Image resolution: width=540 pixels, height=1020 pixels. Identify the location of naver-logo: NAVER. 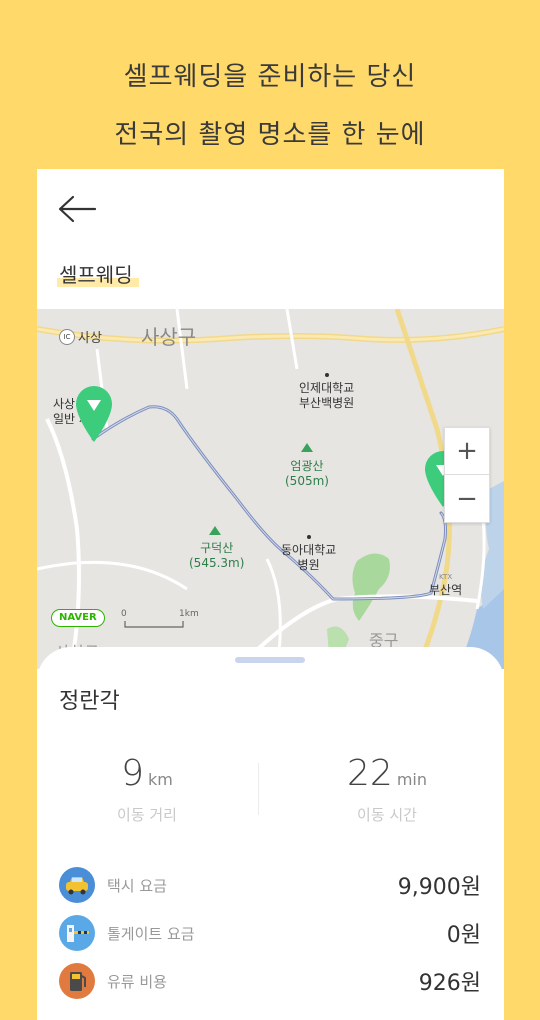
(78, 618).